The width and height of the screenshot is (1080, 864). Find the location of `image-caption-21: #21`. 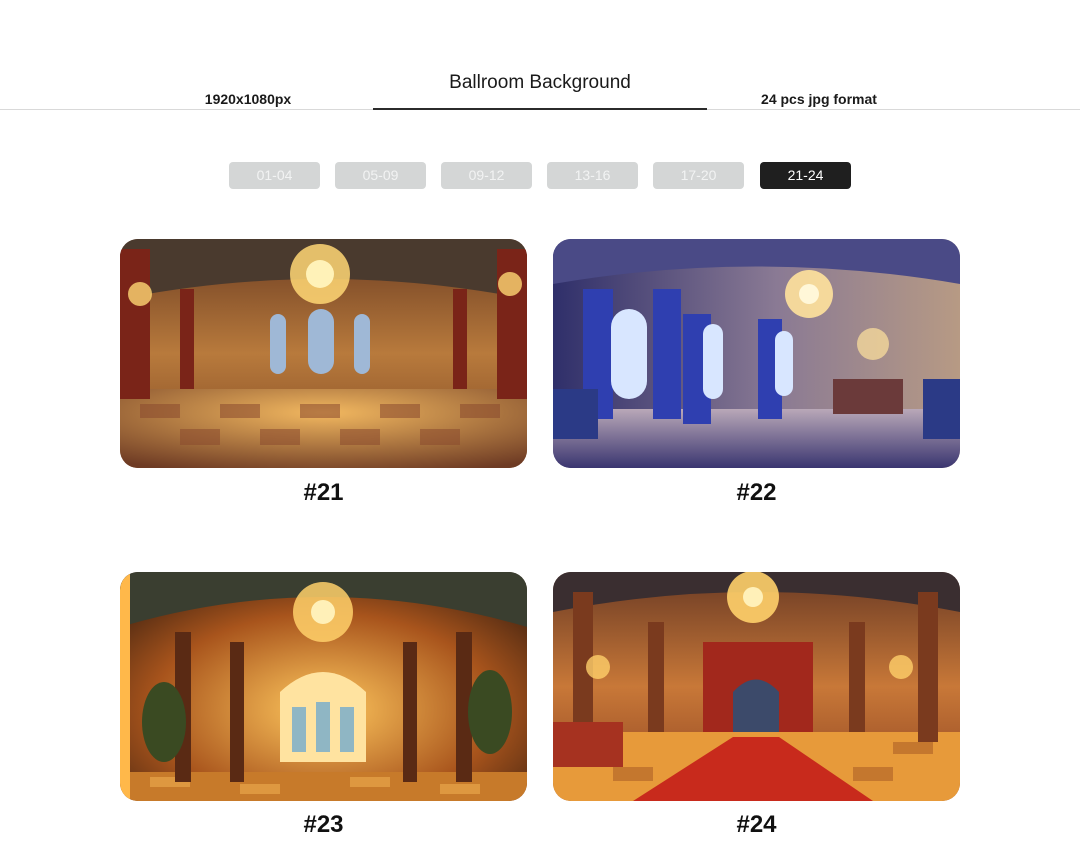

image-caption-21: #21 is located at coordinates (323, 492).